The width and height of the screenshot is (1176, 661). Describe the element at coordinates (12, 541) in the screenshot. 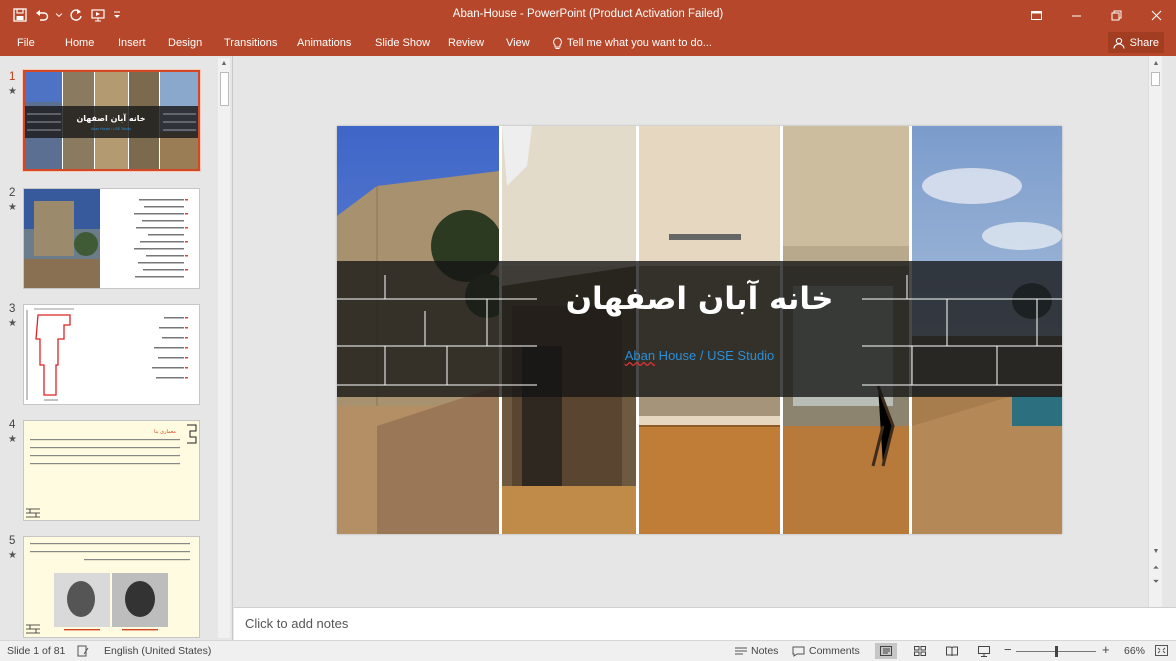

I see `thumbnail-number: 5` at that location.